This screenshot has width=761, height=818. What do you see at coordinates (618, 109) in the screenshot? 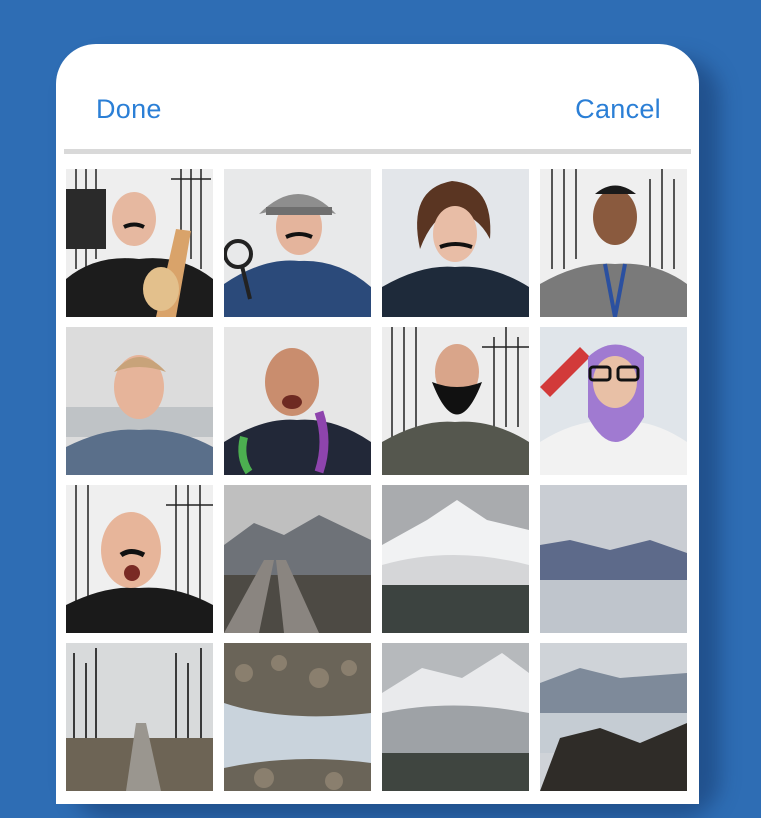
I see `cancel-button: Cancel` at bounding box center [618, 109].